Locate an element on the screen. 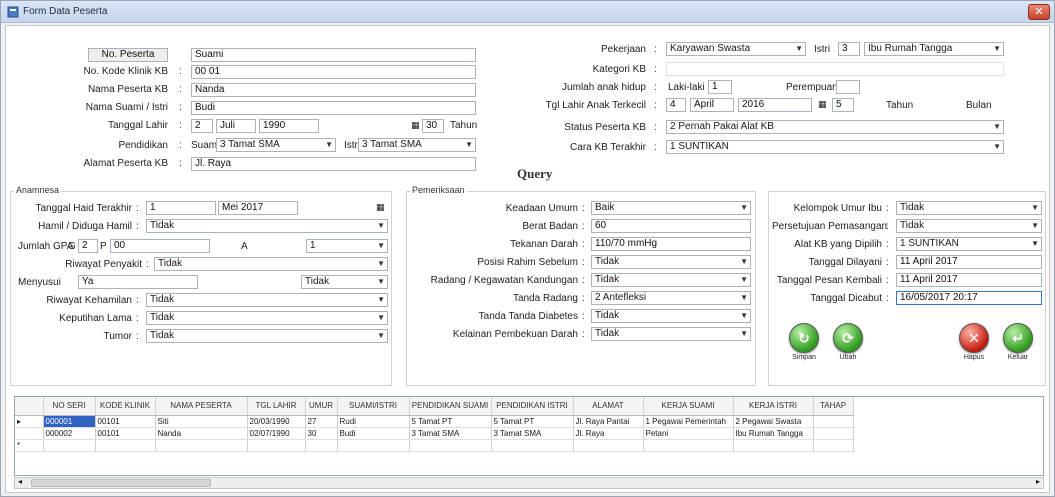 The height and width of the screenshot is (497, 1055). kelainan-select: Tidak ▼ is located at coordinates (671, 334).